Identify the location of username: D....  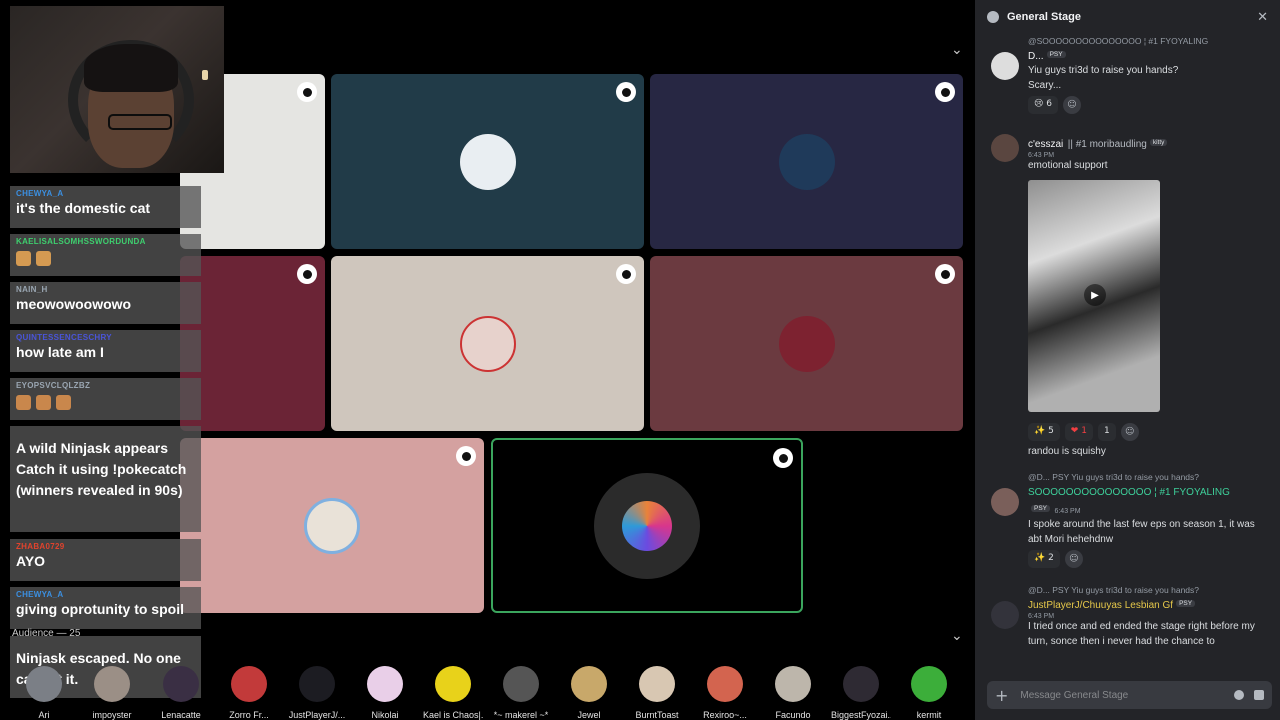
(1036, 56).